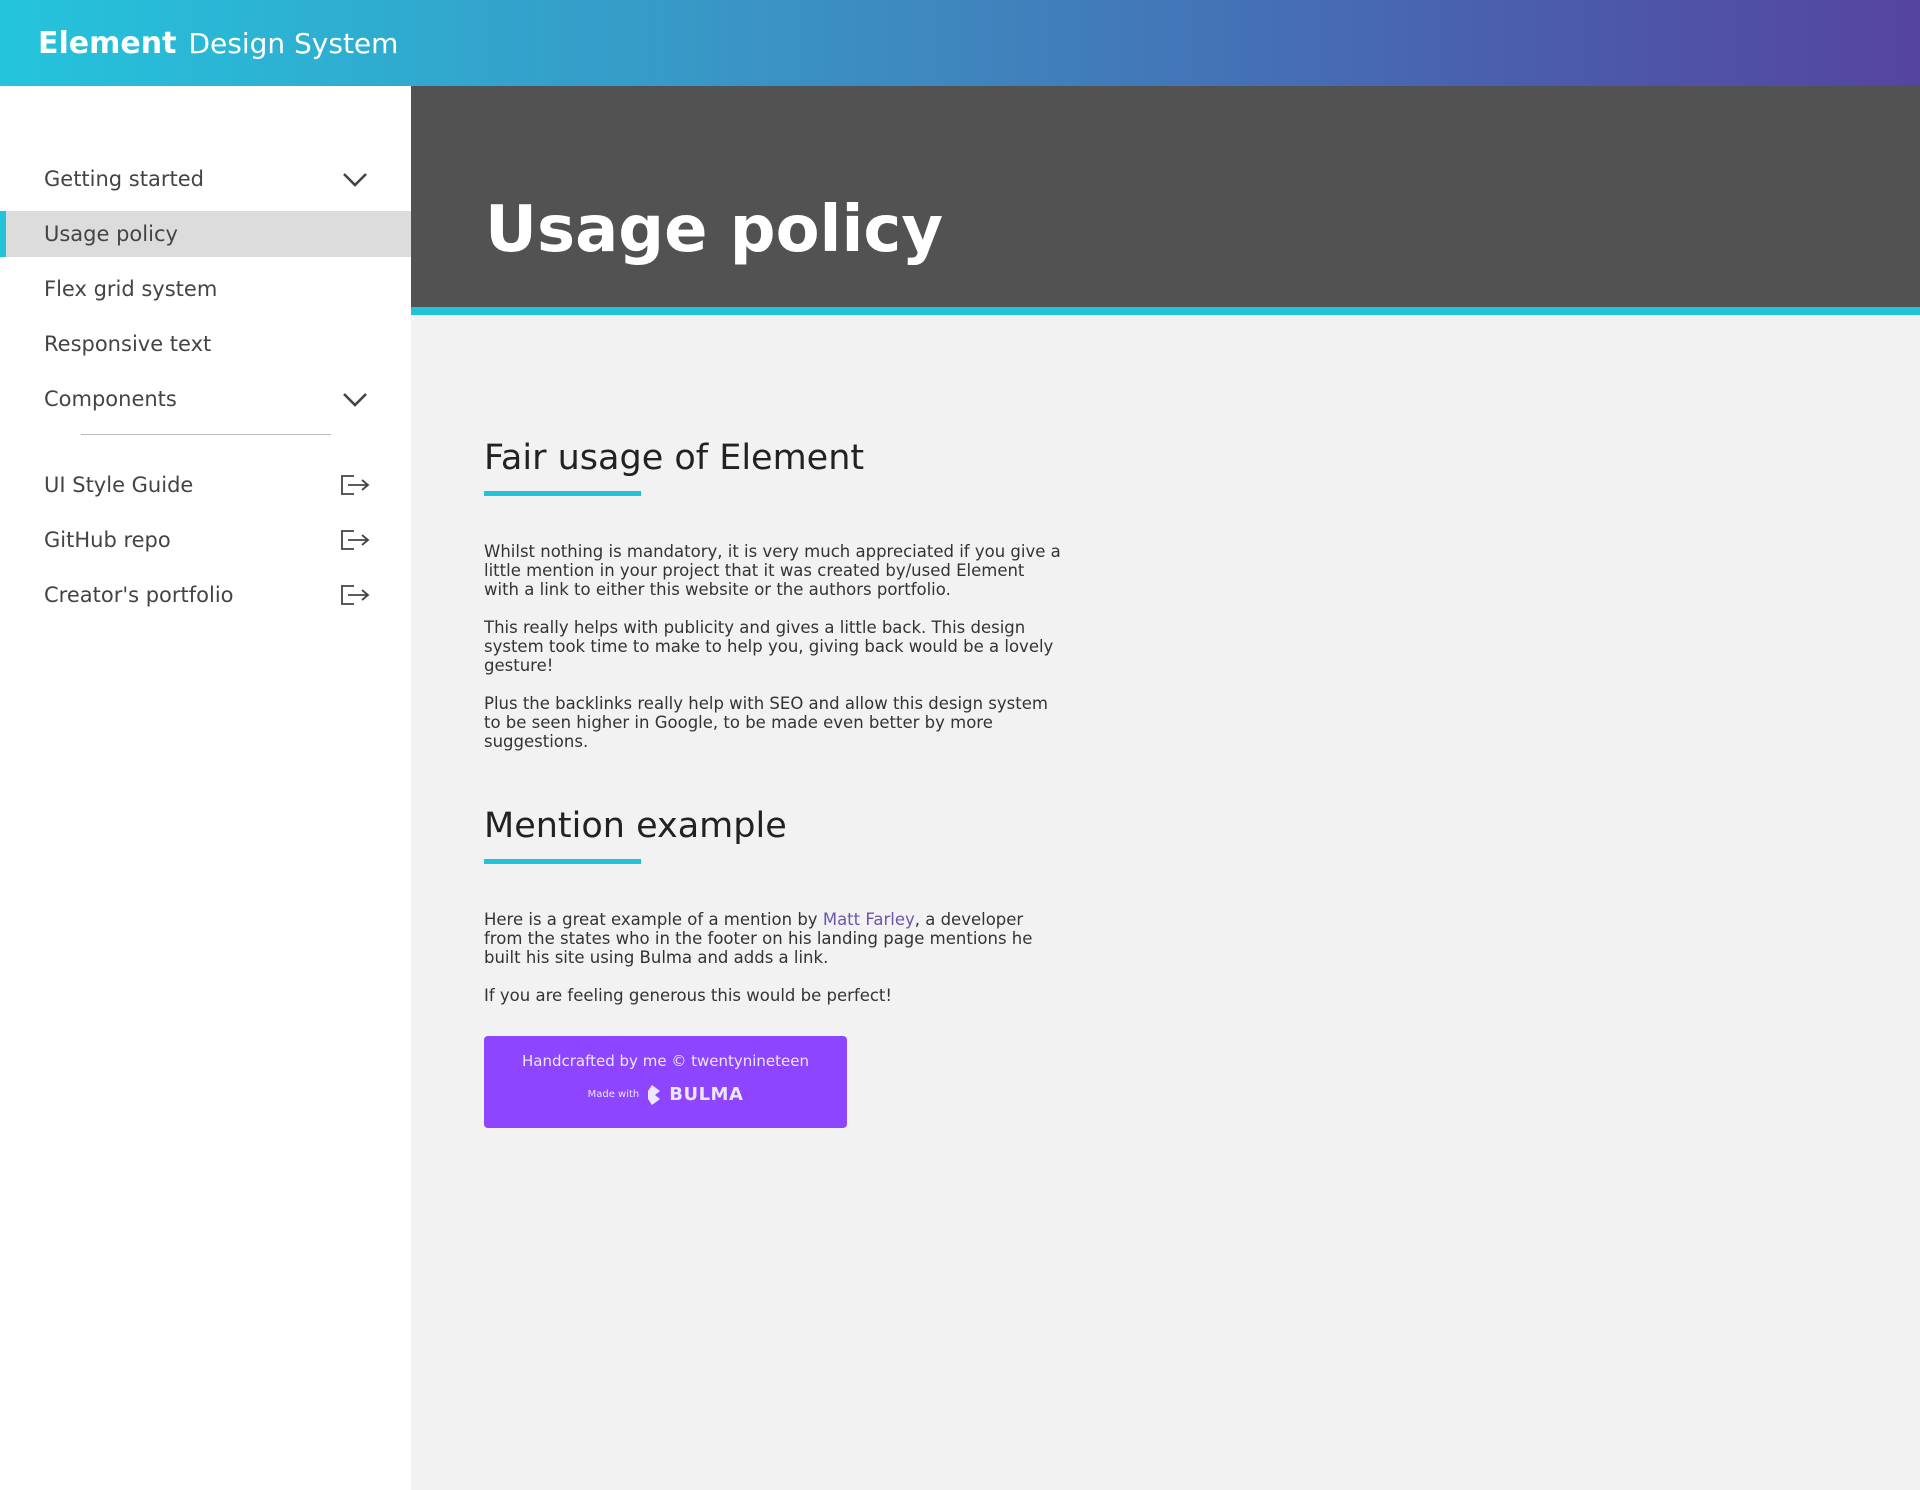 This screenshot has width=1920, height=1490. I want to click on bulma-wordmark: BULMA, so click(706, 1094).